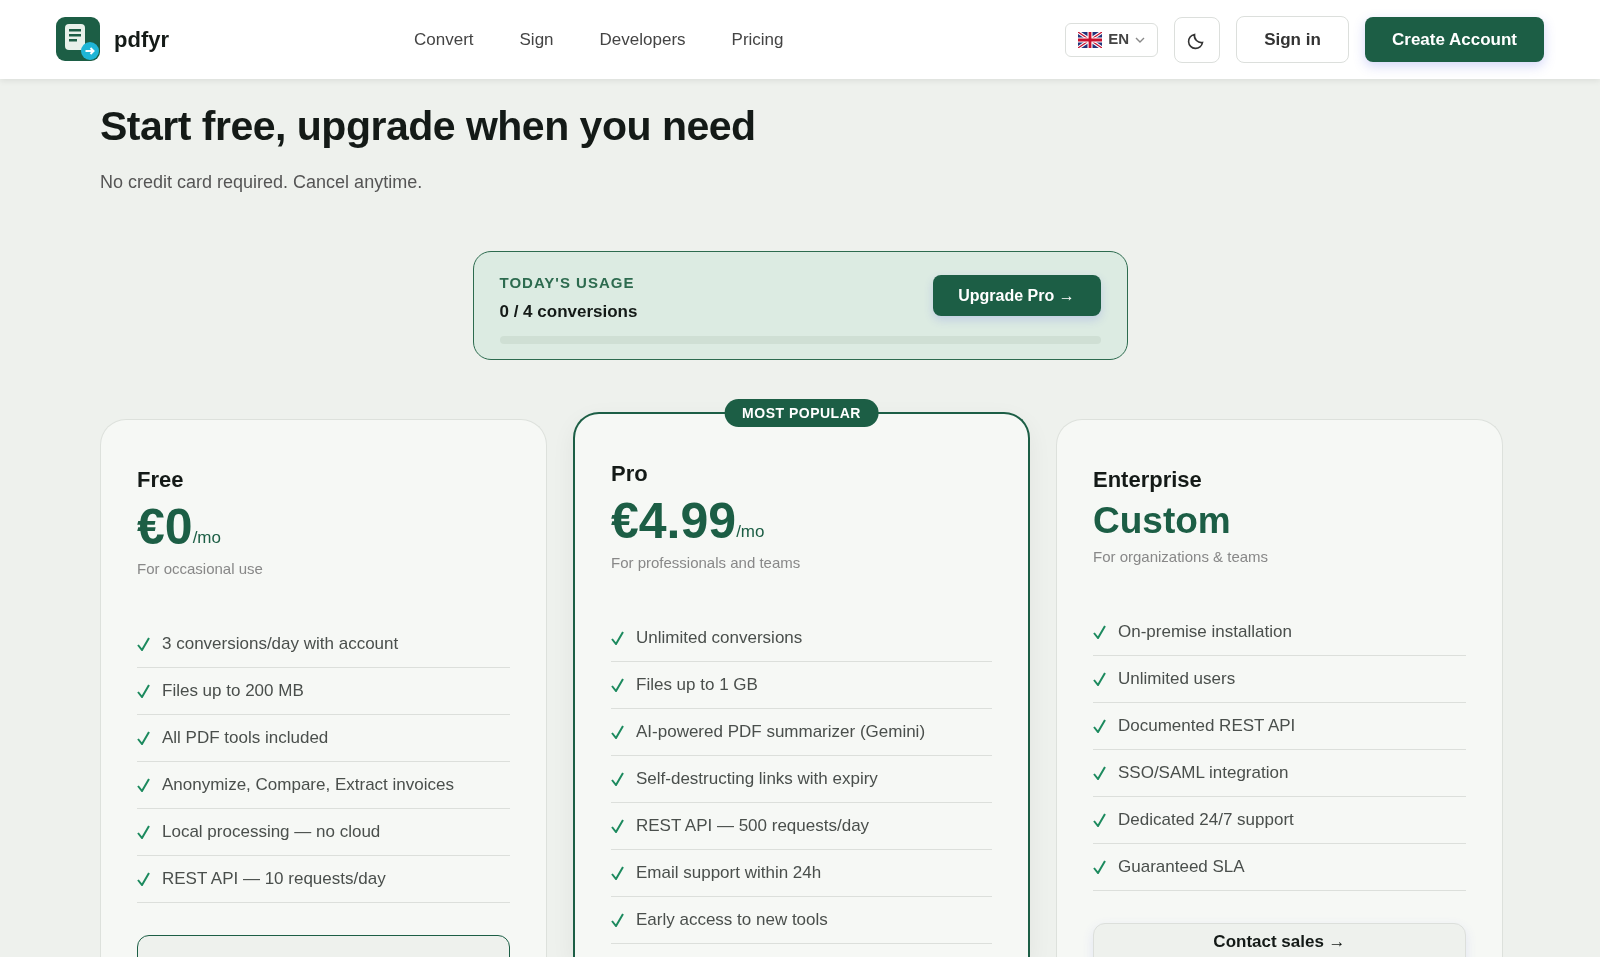 This screenshot has height=957, width=1600. Describe the element at coordinates (697, 684) in the screenshot. I see `feature-text: Files up to 1 GB` at that location.